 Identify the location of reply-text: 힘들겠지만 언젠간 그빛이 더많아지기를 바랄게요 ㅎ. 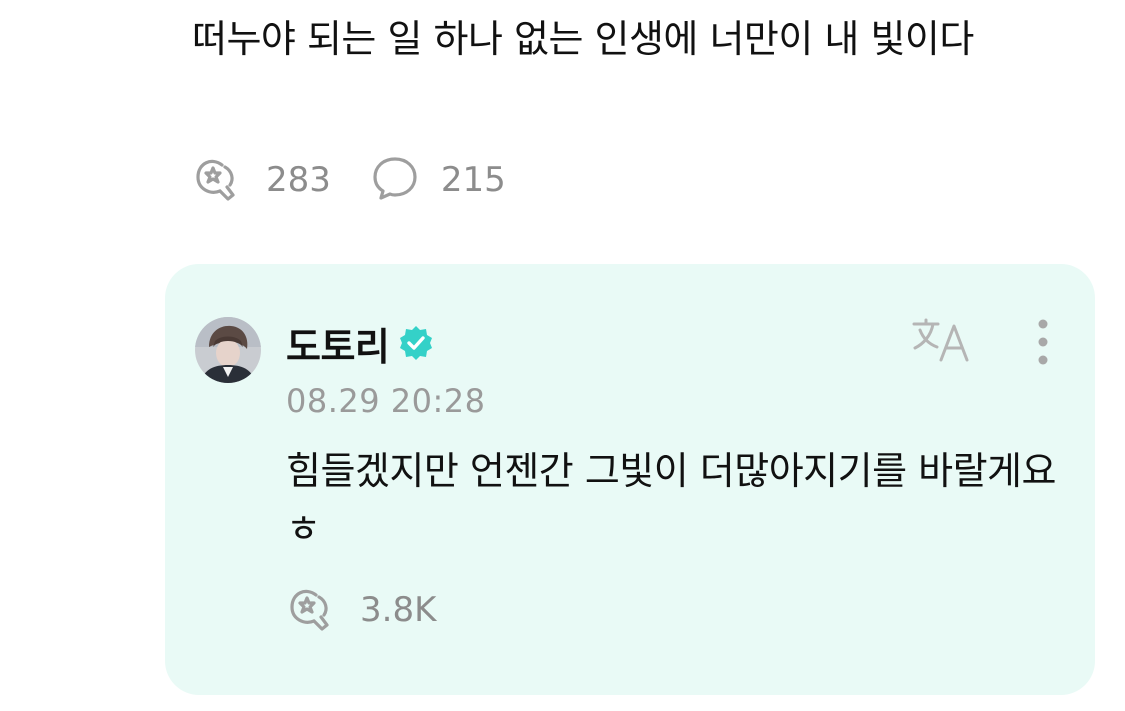
(671, 500).